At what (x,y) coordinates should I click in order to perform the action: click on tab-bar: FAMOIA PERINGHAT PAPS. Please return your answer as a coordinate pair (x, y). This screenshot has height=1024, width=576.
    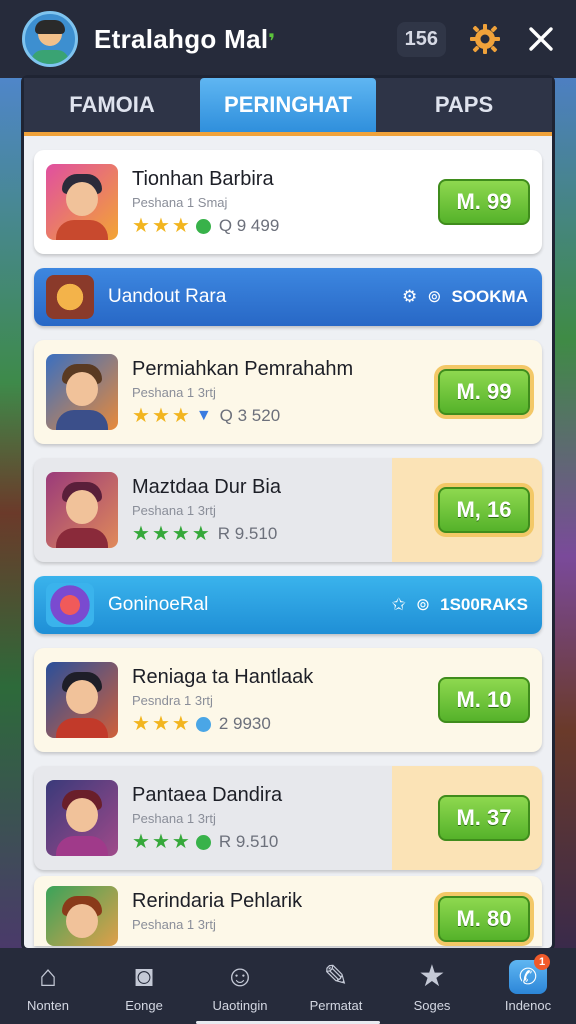
    Looking at the image, I should click on (288, 107).